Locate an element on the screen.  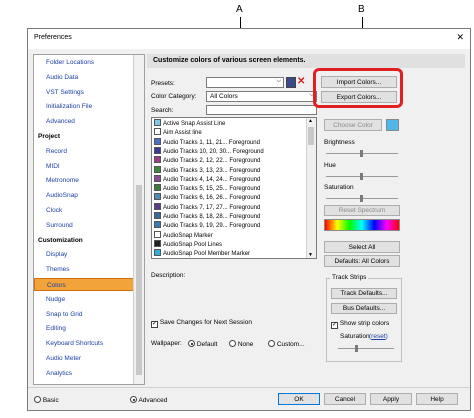
sidebar-item: Audio Data is located at coordinates (89, 77).